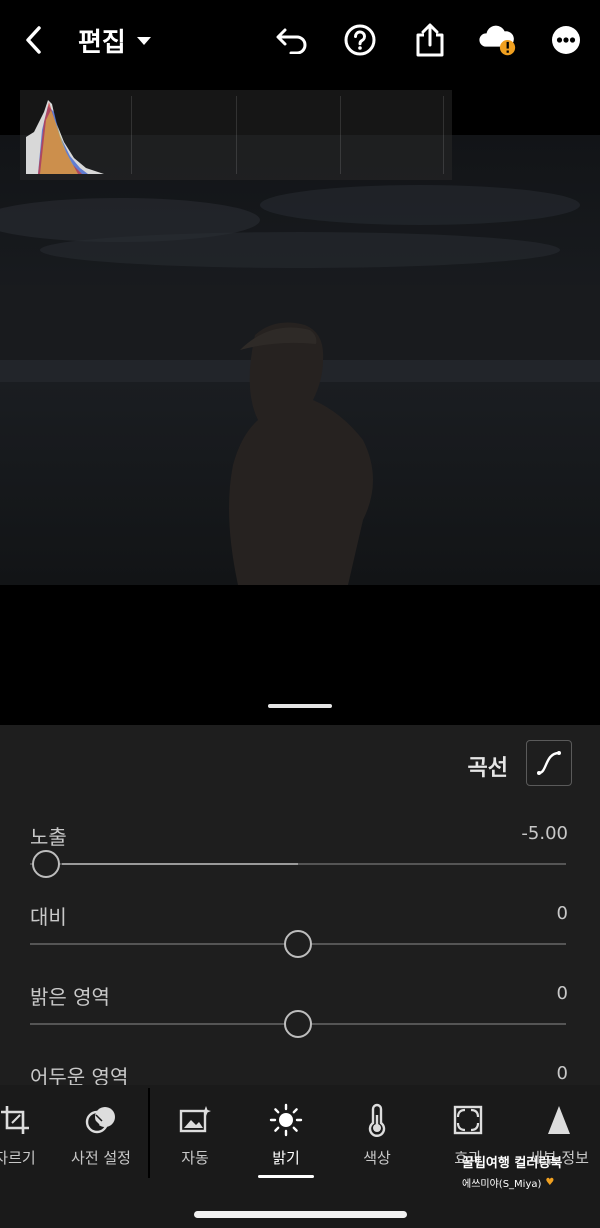 The width and height of the screenshot is (600, 1228). I want to click on tab-label: 자동, so click(195, 1158).